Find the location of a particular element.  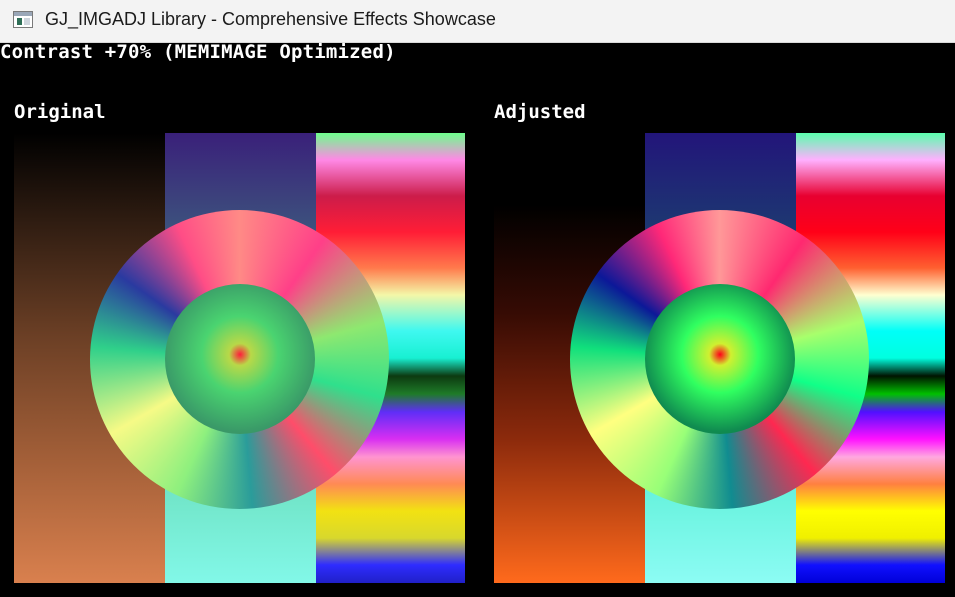

app-window-icon is located at coordinates (23, 19).